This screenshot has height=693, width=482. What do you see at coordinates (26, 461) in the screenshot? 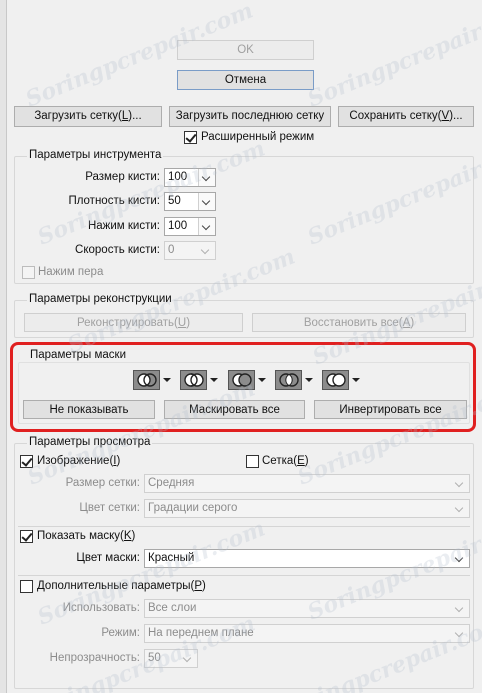
I see `show-image-checkbox` at bounding box center [26, 461].